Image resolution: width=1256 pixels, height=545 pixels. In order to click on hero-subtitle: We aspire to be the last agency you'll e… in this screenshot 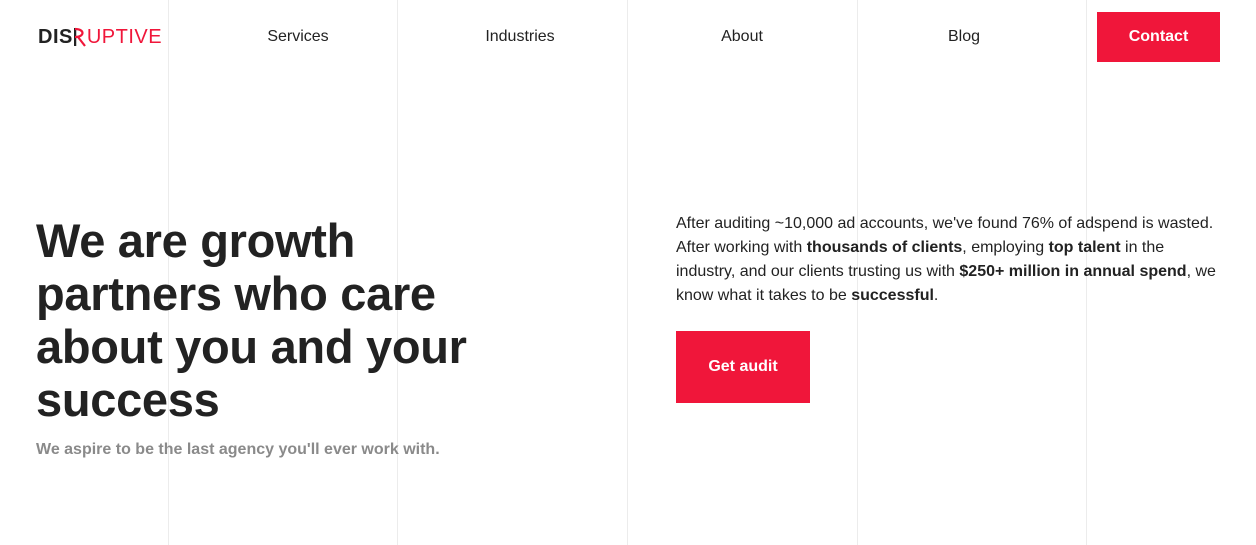, I will do `click(238, 449)`.